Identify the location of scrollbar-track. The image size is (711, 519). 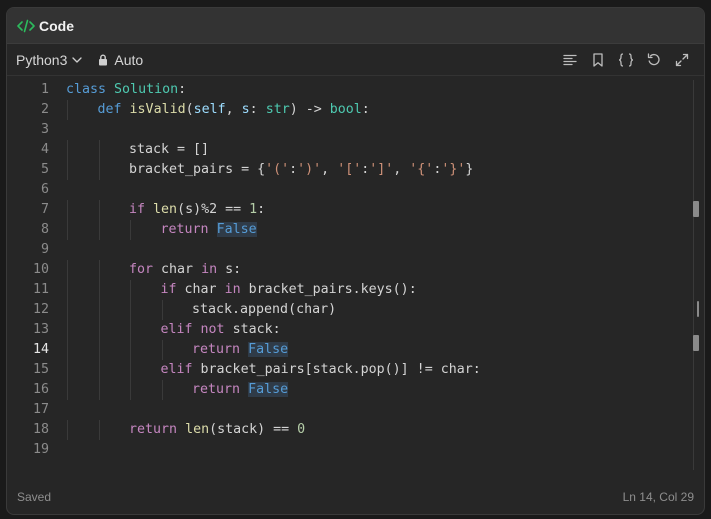
(693, 275).